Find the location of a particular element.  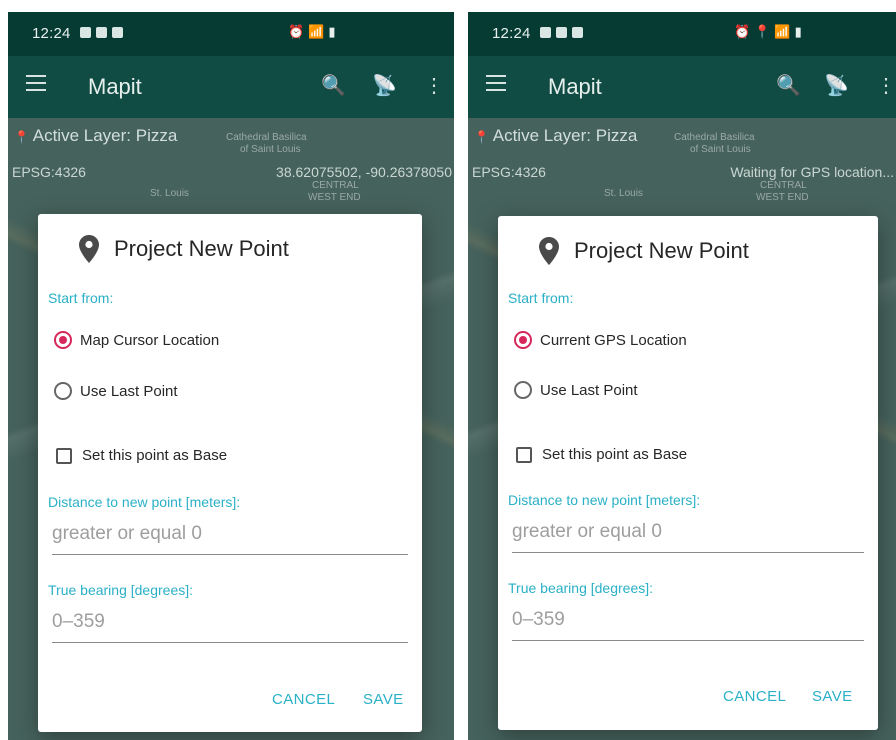

system-status-icons: ⏰ 📶 ▮ is located at coordinates (312, 32).